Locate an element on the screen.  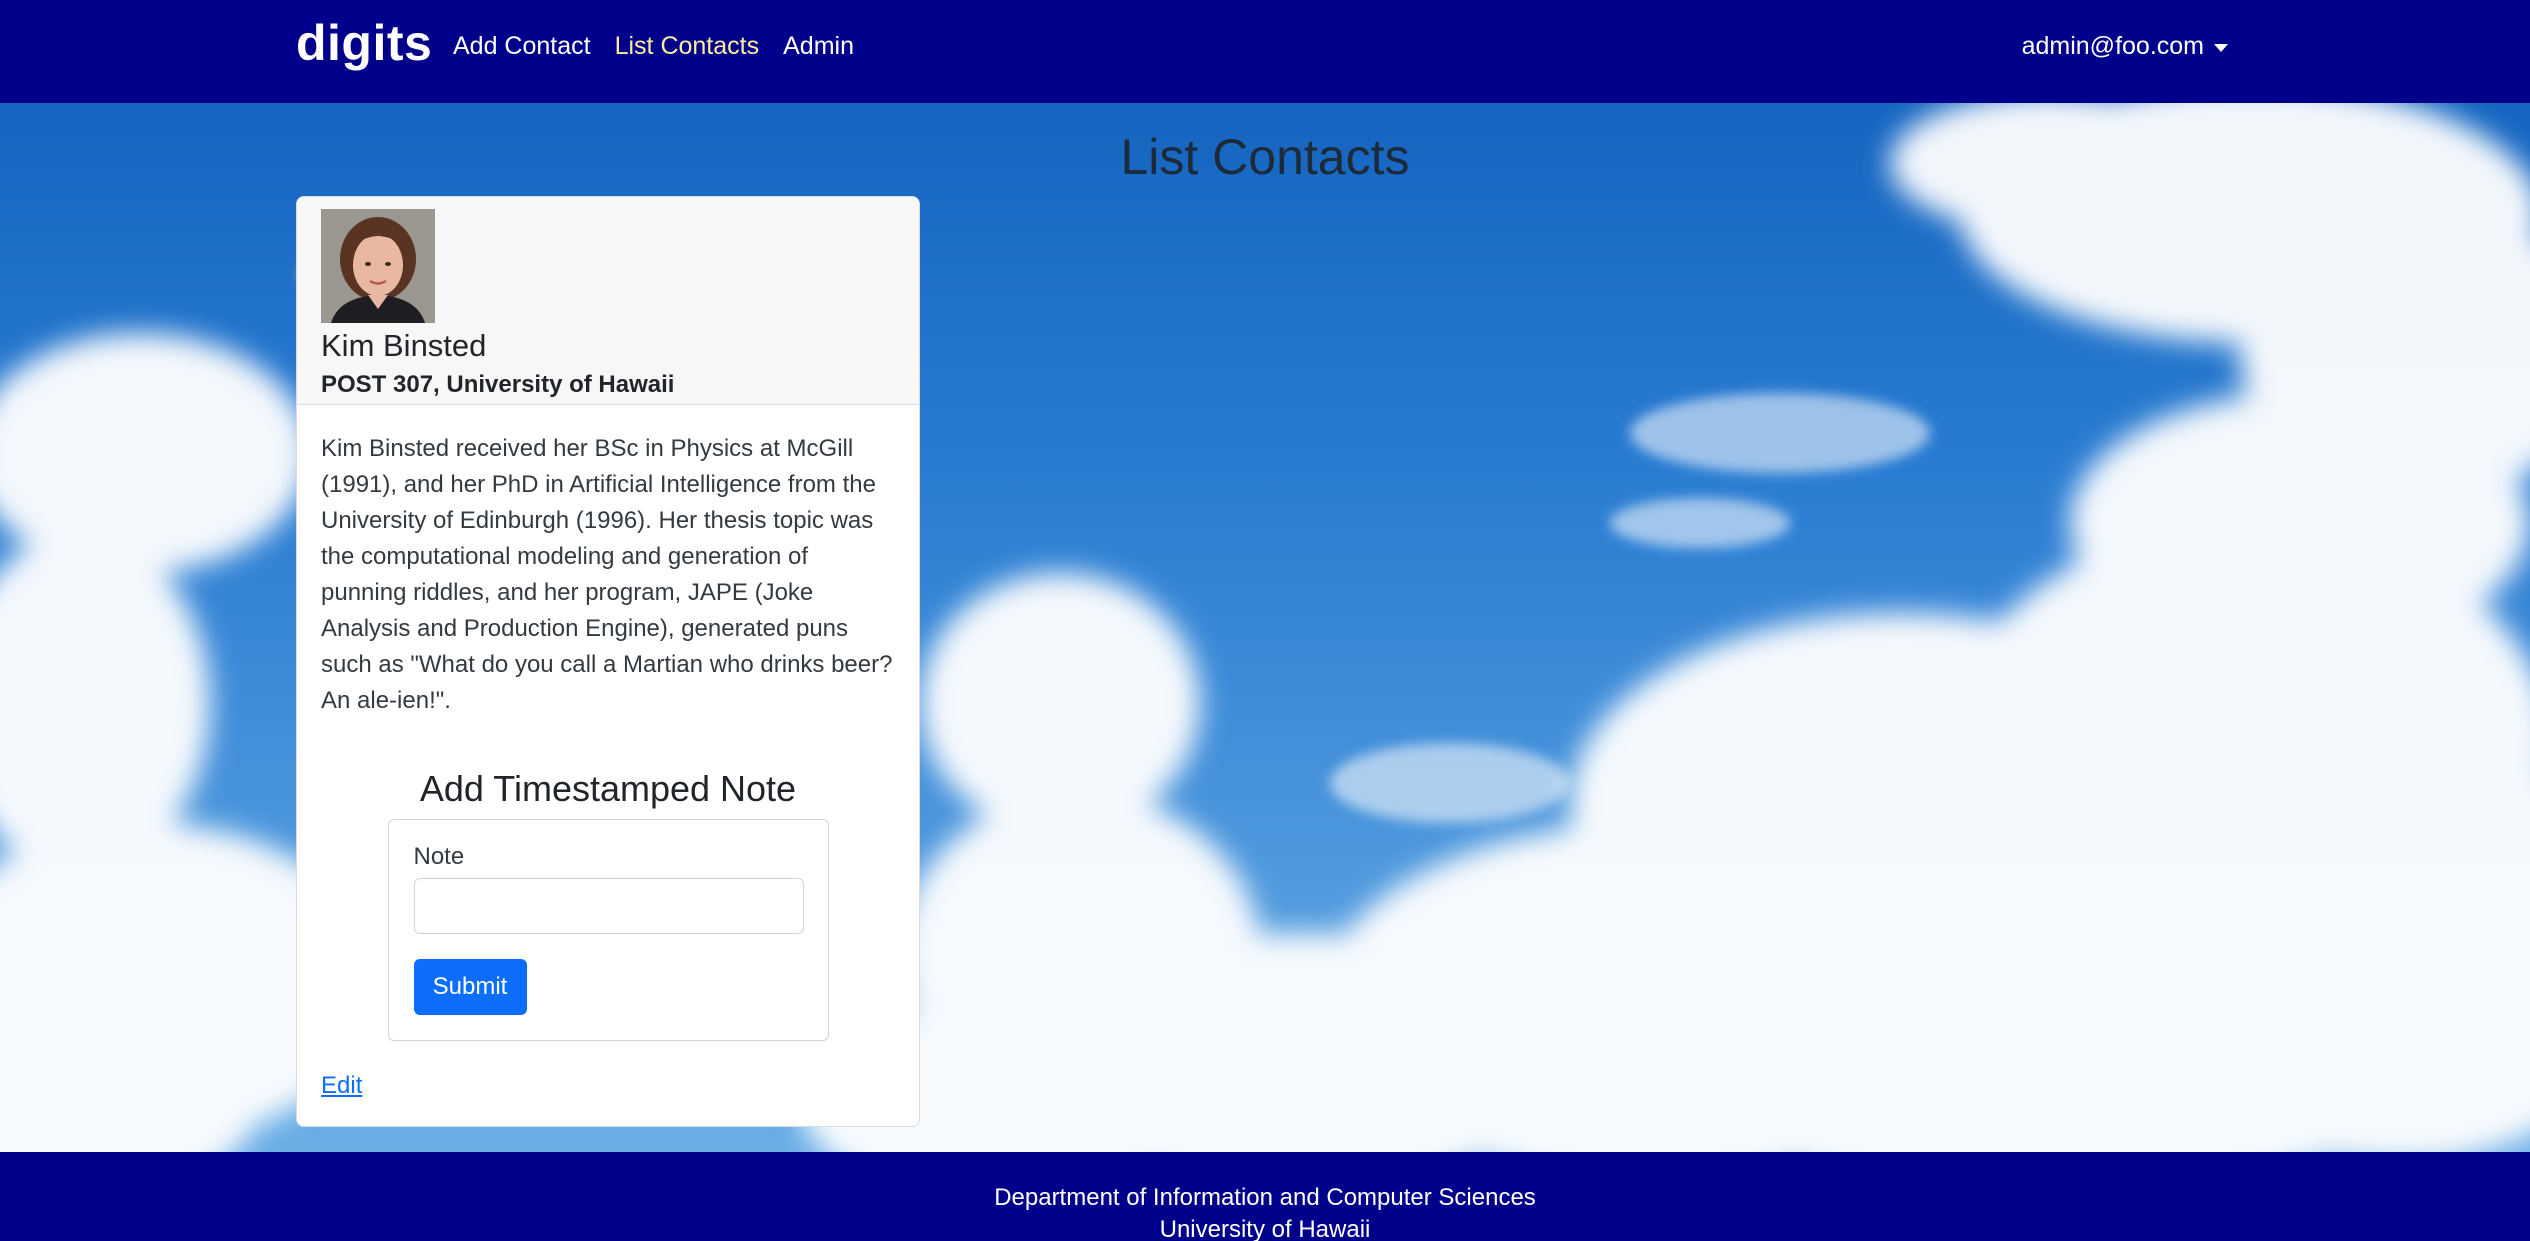
nav-link-admin: Admin is located at coordinates (818, 46).